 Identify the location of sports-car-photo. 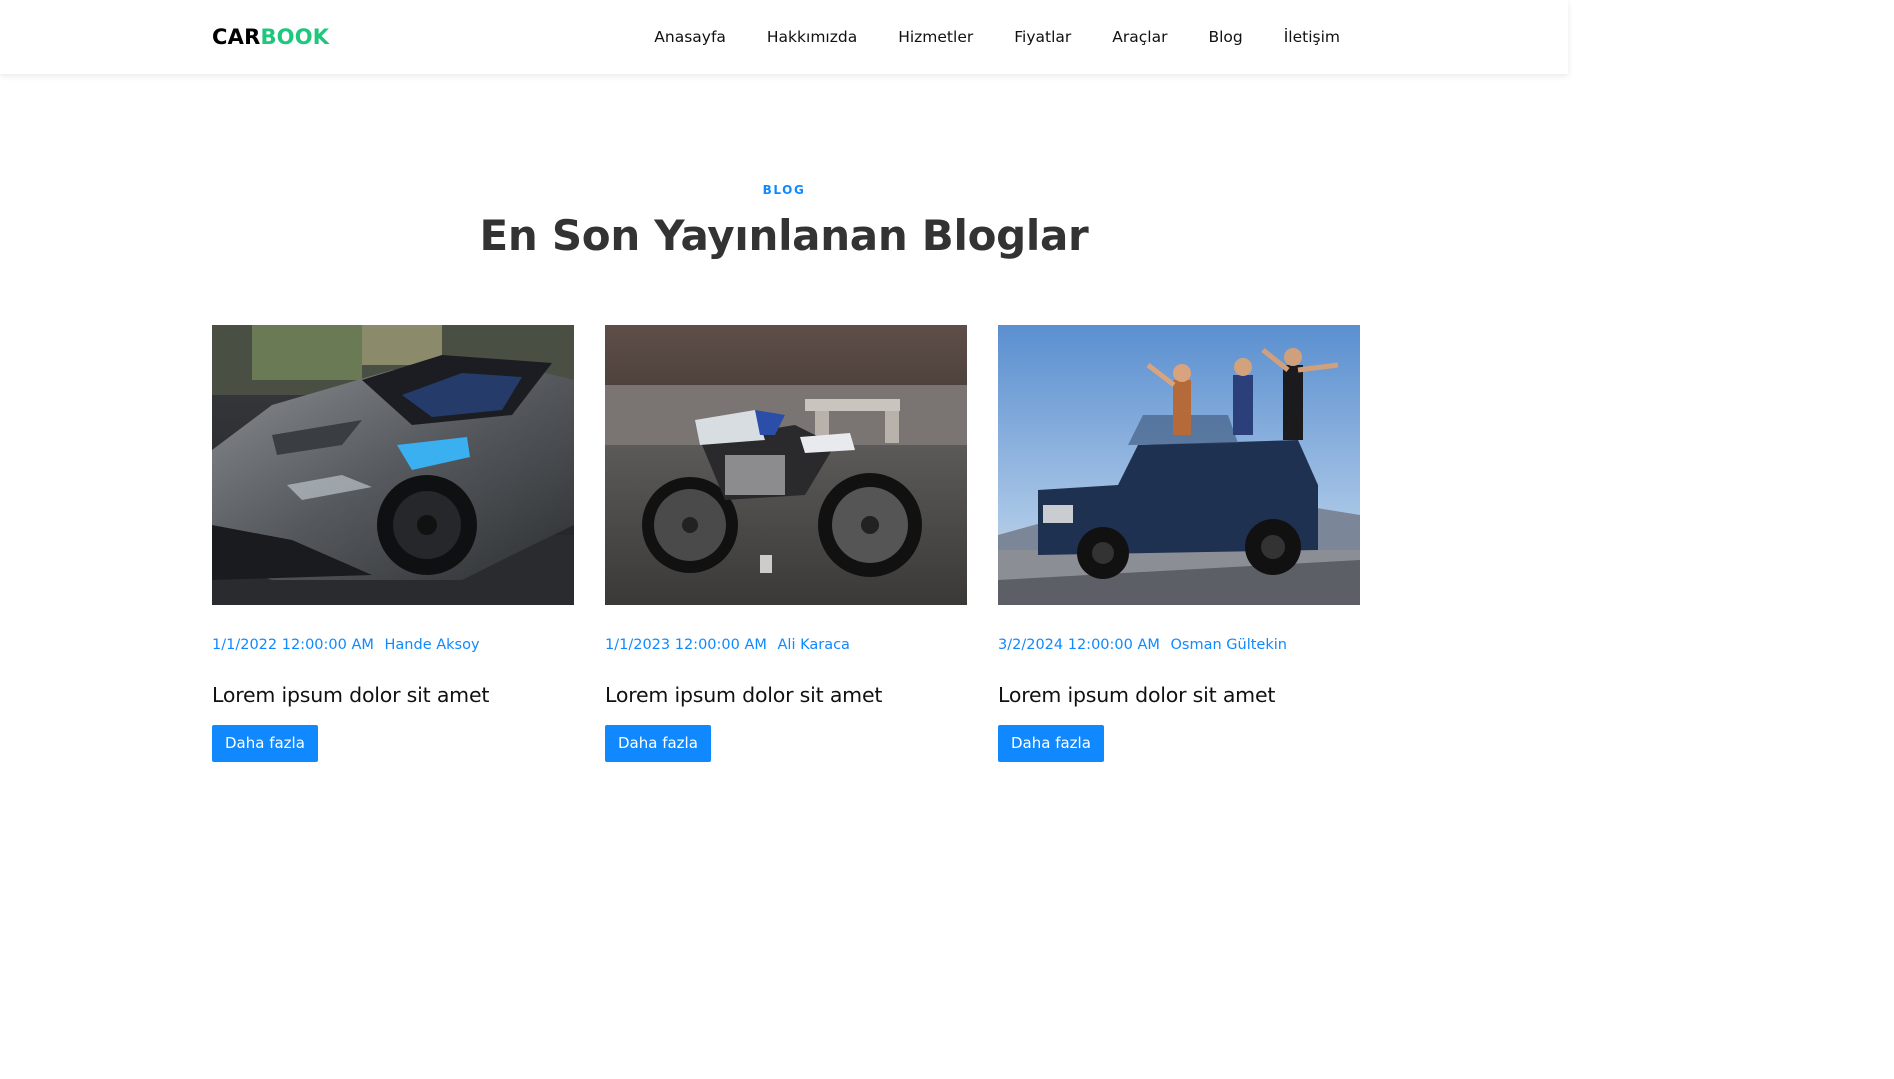
(393, 465).